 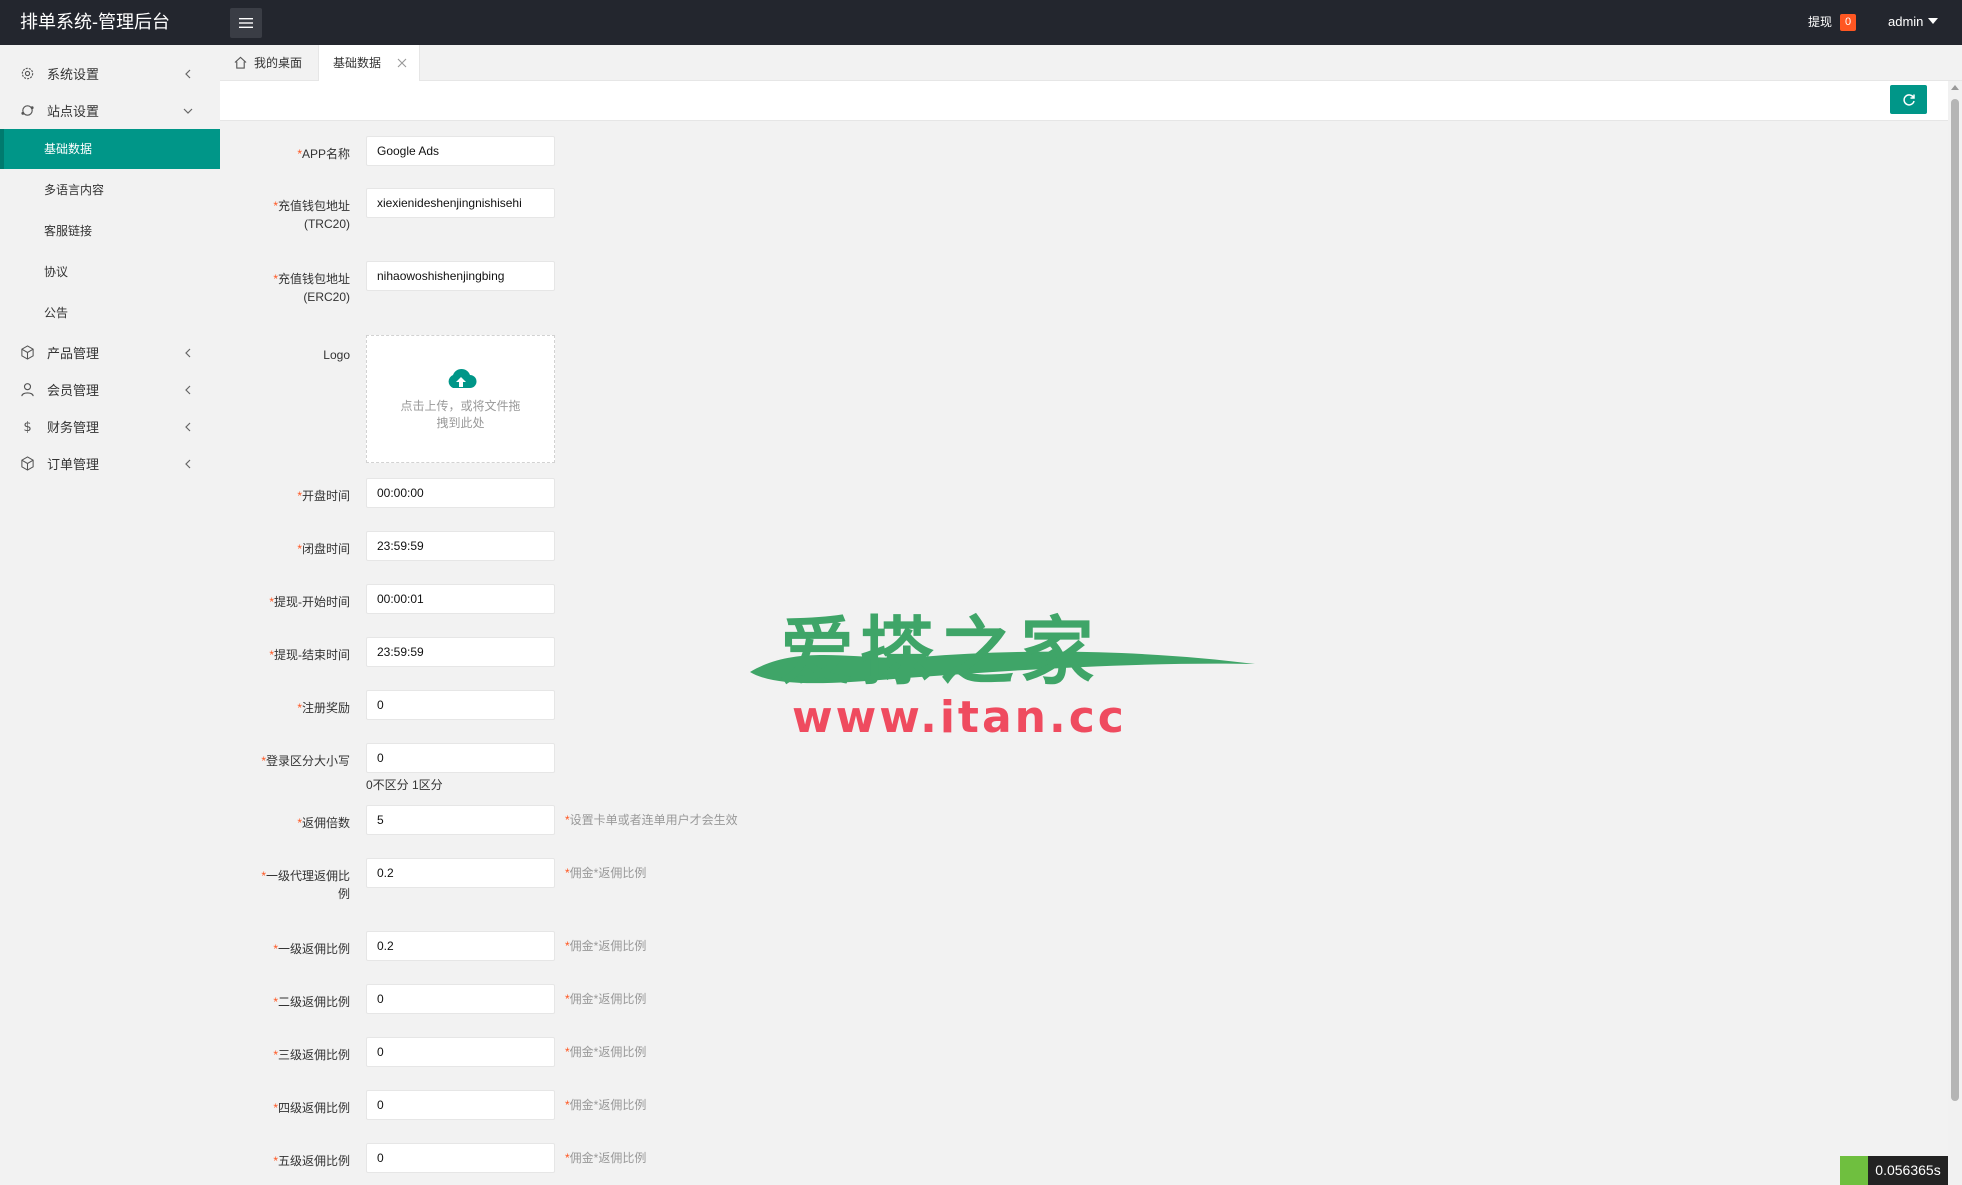 What do you see at coordinates (460, 599) in the screenshot?
I see `withdraw-start-input` at bounding box center [460, 599].